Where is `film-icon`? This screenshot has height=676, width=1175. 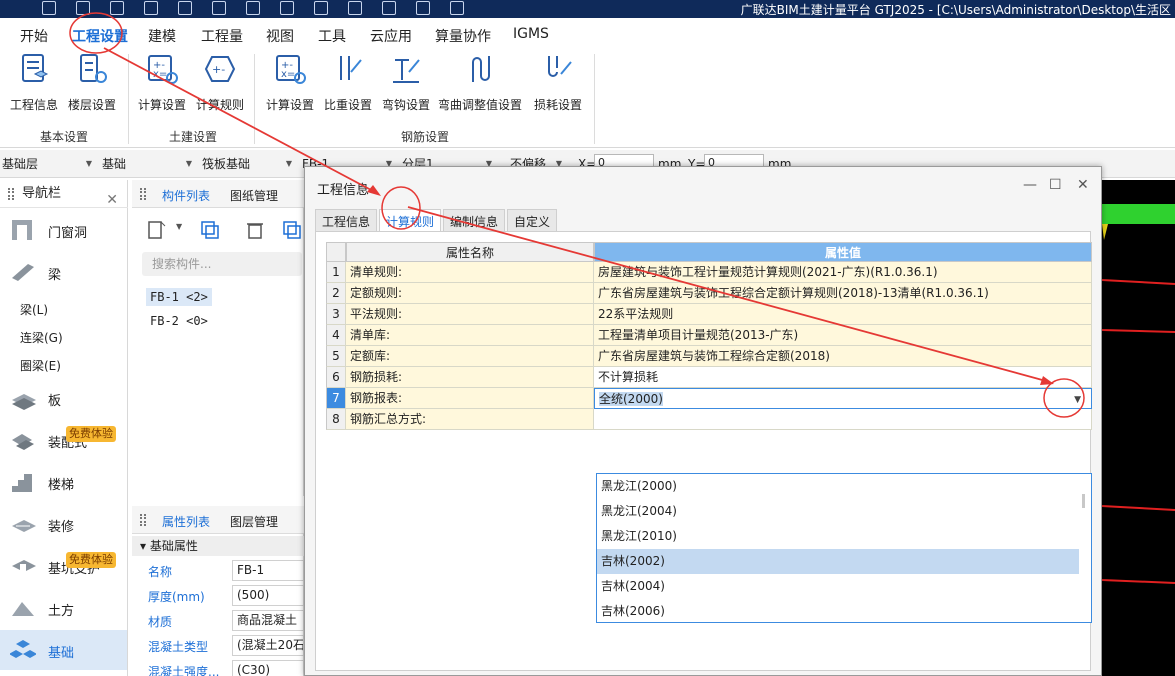
film-icon is located at coordinates (423, 8).